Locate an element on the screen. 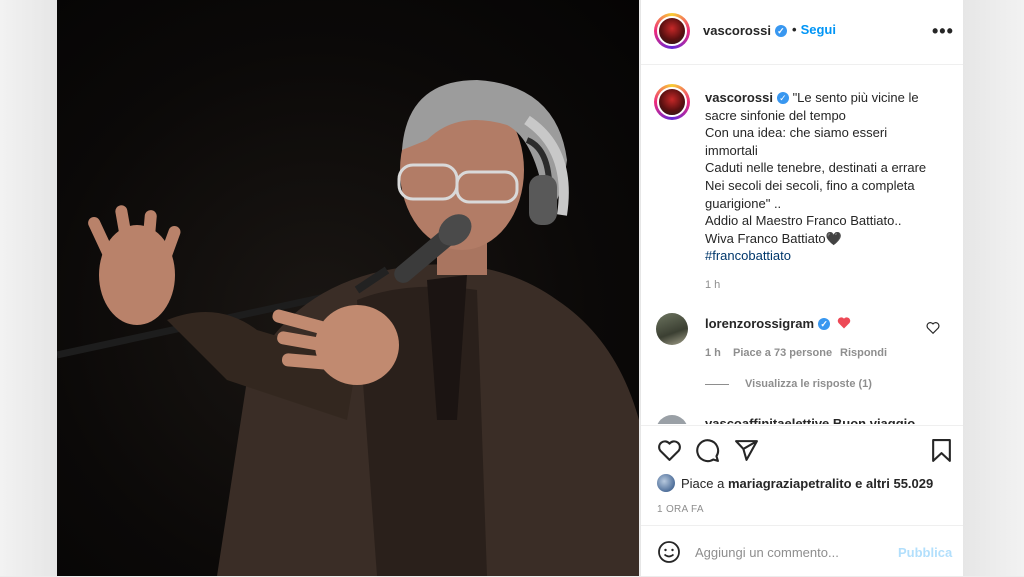 The width and height of the screenshot is (1024, 577). more-icon: ••• is located at coordinates (943, 31).